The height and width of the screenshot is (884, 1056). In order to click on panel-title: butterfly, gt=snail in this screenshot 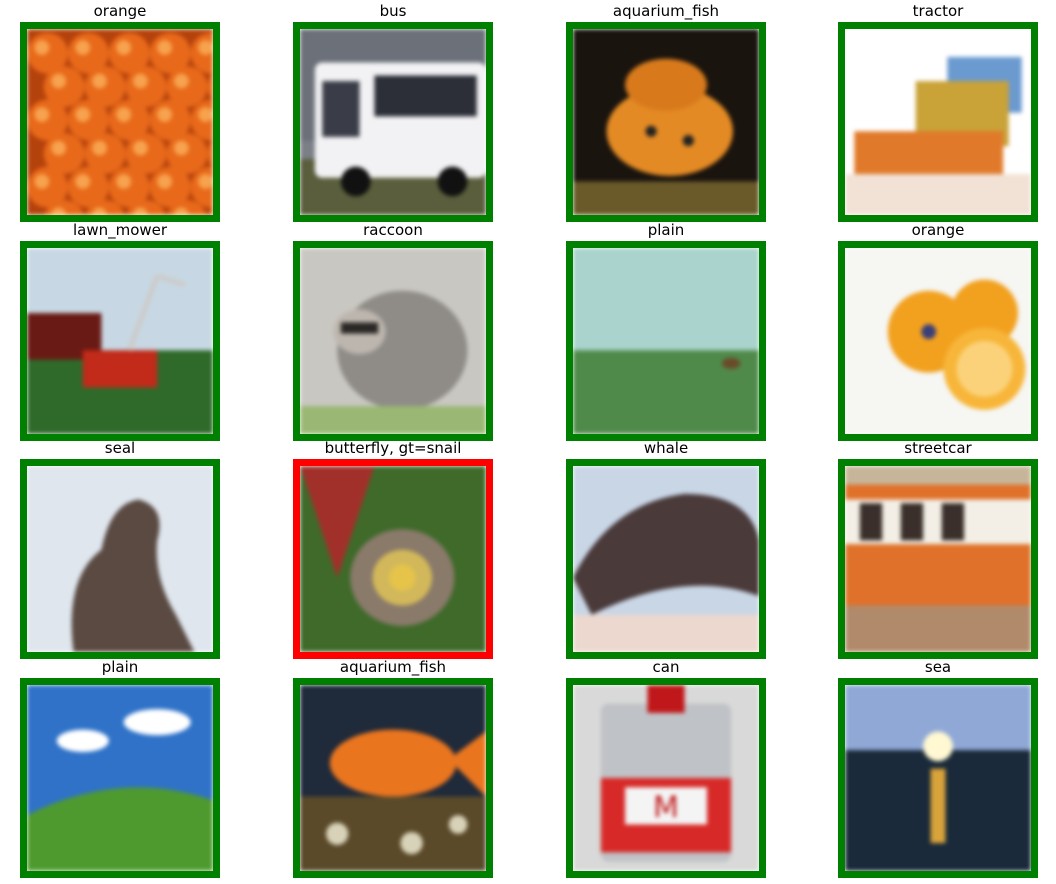, I will do `click(393, 448)`.